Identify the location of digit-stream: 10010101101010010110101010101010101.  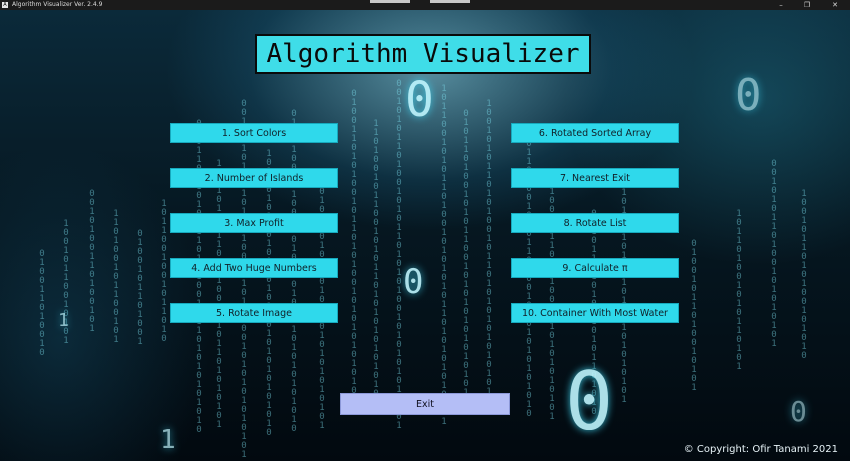
(489, 257).